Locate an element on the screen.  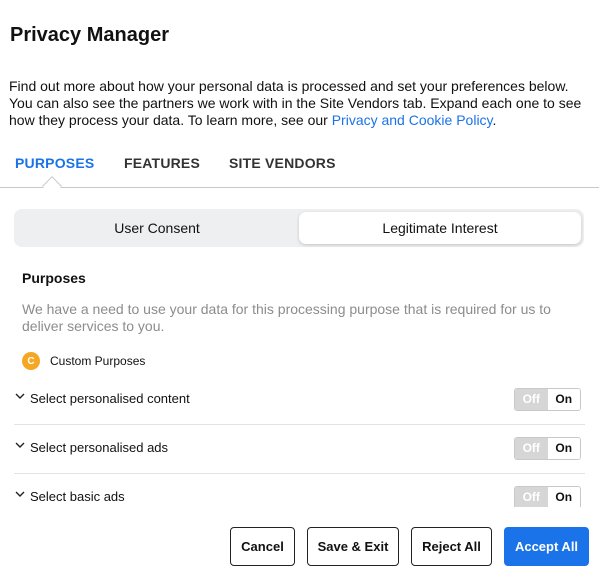
custom-purposes-legend: C Custom Purposes is located at coordinates (83, 361).